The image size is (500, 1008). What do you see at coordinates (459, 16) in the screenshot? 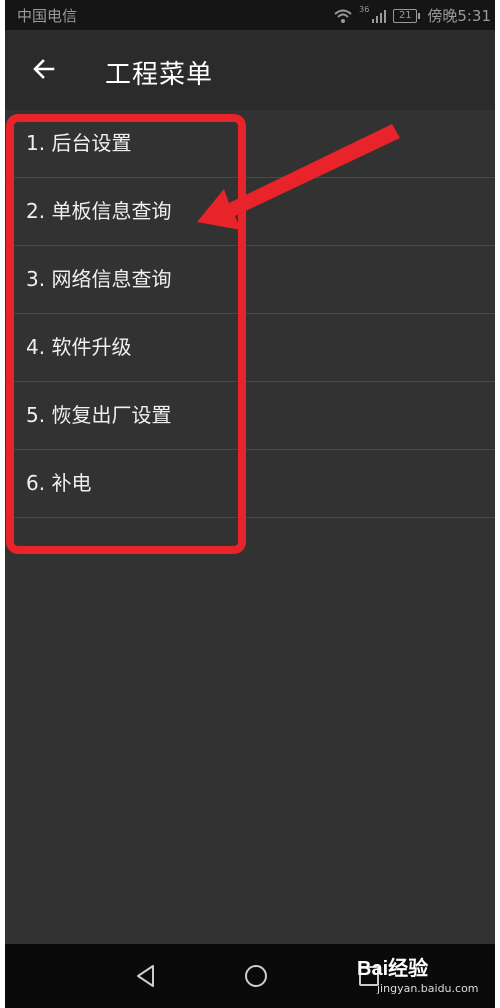
I see `status-time: 傍晚5:31` at bounding box center [459, 16].